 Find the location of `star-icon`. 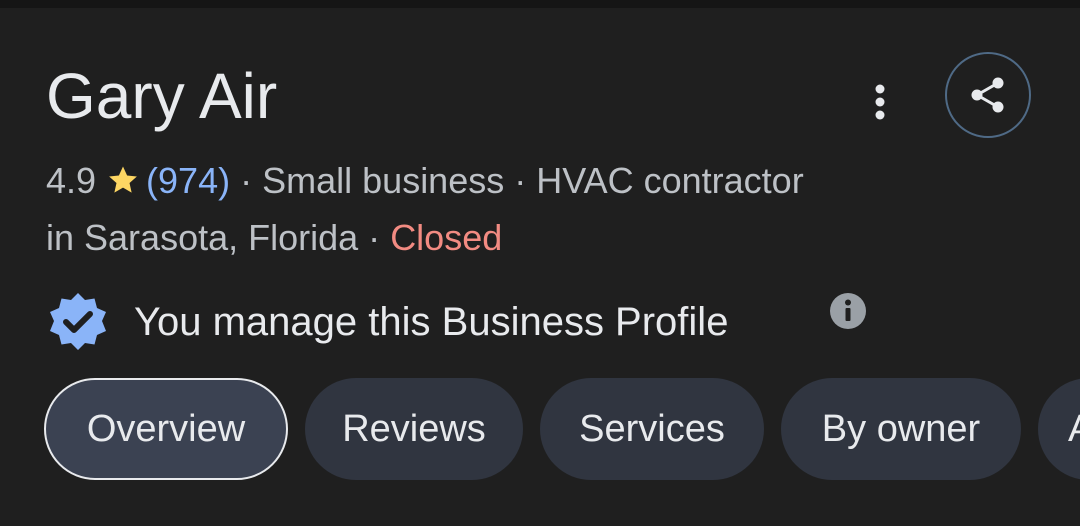

star-icon is located at coordinates (123, 179).